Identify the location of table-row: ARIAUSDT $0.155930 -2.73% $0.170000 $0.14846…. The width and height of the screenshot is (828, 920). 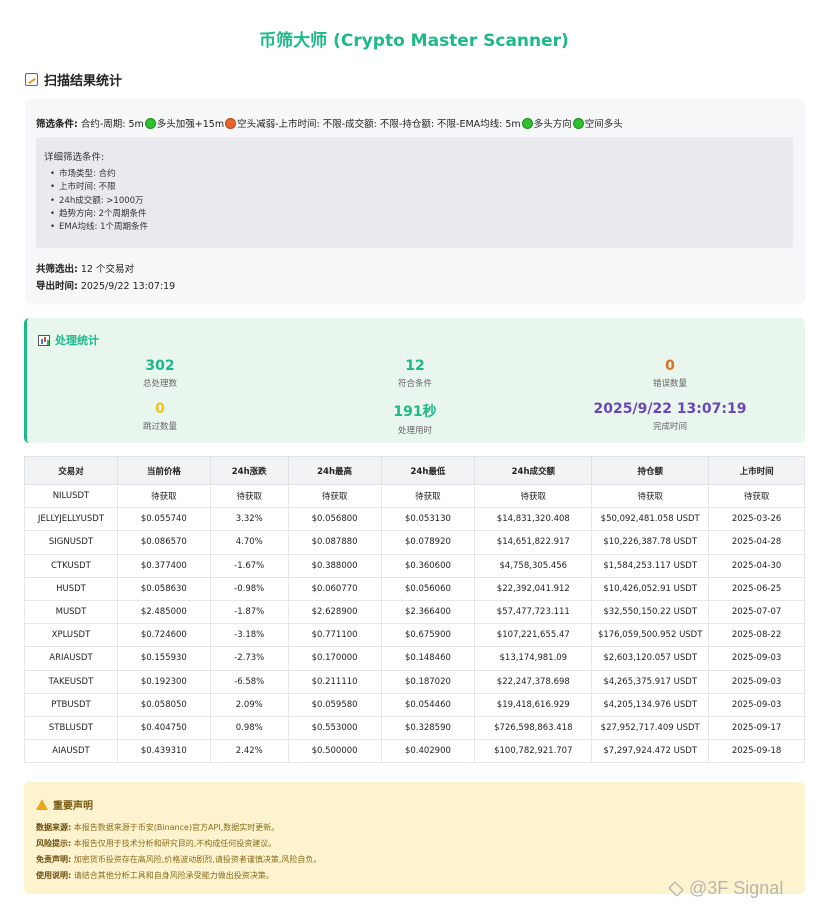
(414, 658).